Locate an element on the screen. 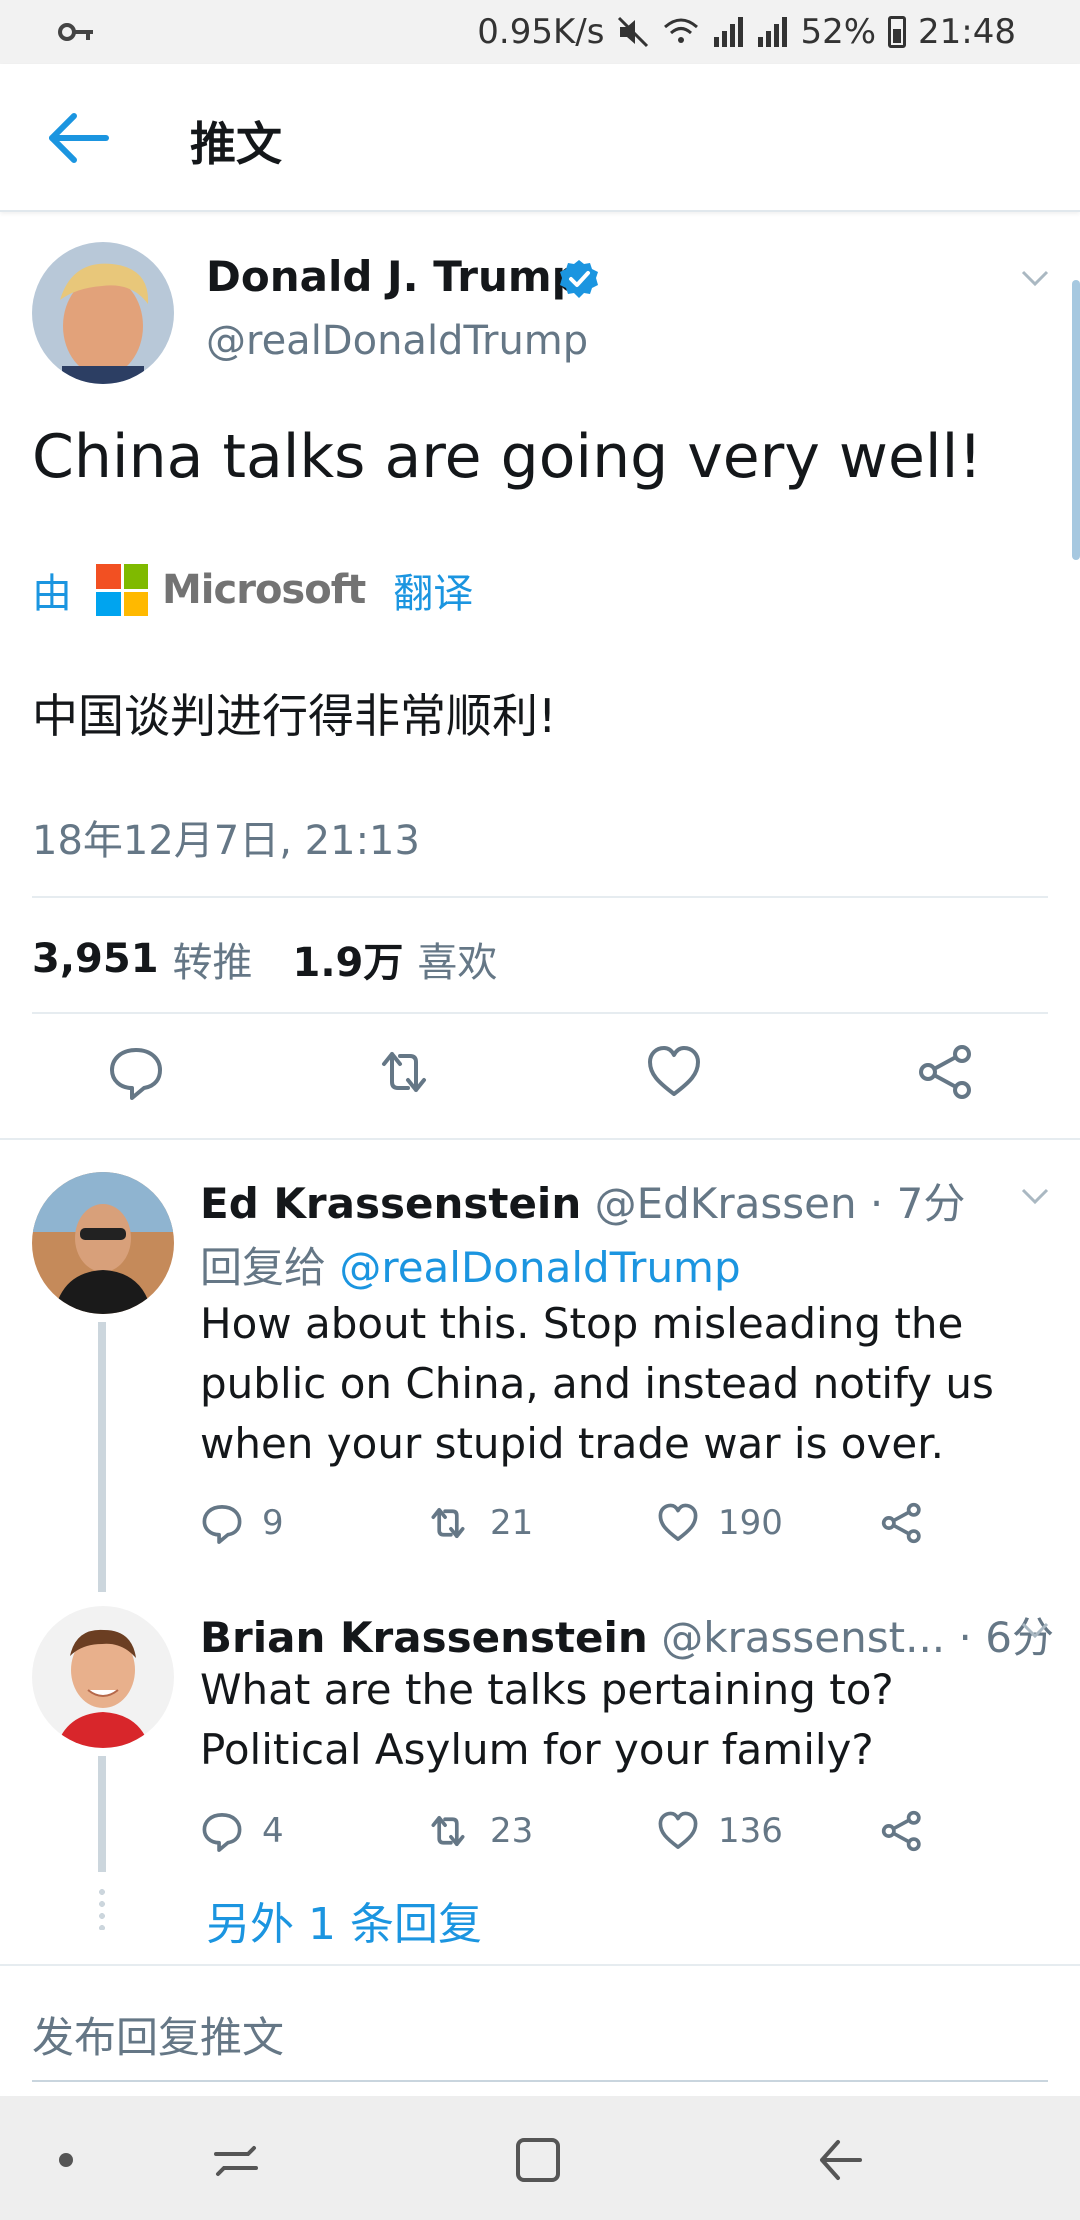 Image resolution: width=1080 pixels, height=2220 pixels. like-count: 136 is located at coordinates (750, 1831).